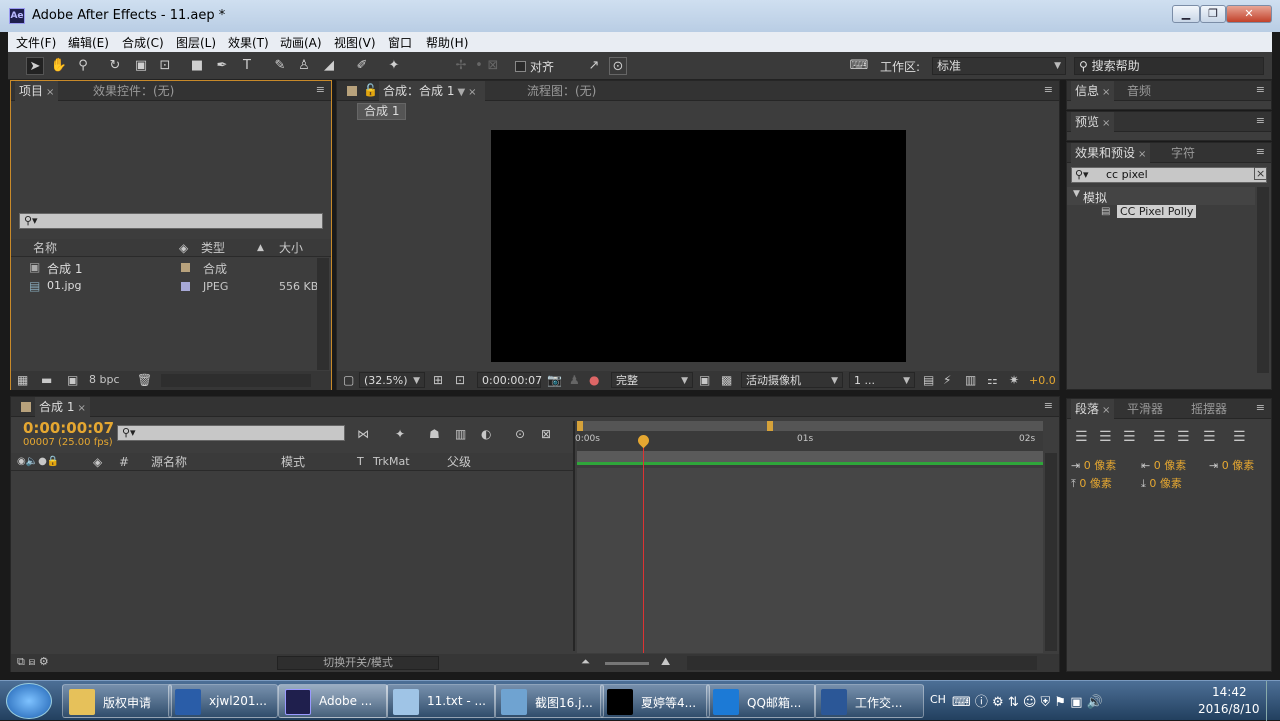 This screenshot has width=1280, height=721. Describe the element at coordinates (301, 42) in the screenshot. I see `menu-animation: 动画(A)` at that location.